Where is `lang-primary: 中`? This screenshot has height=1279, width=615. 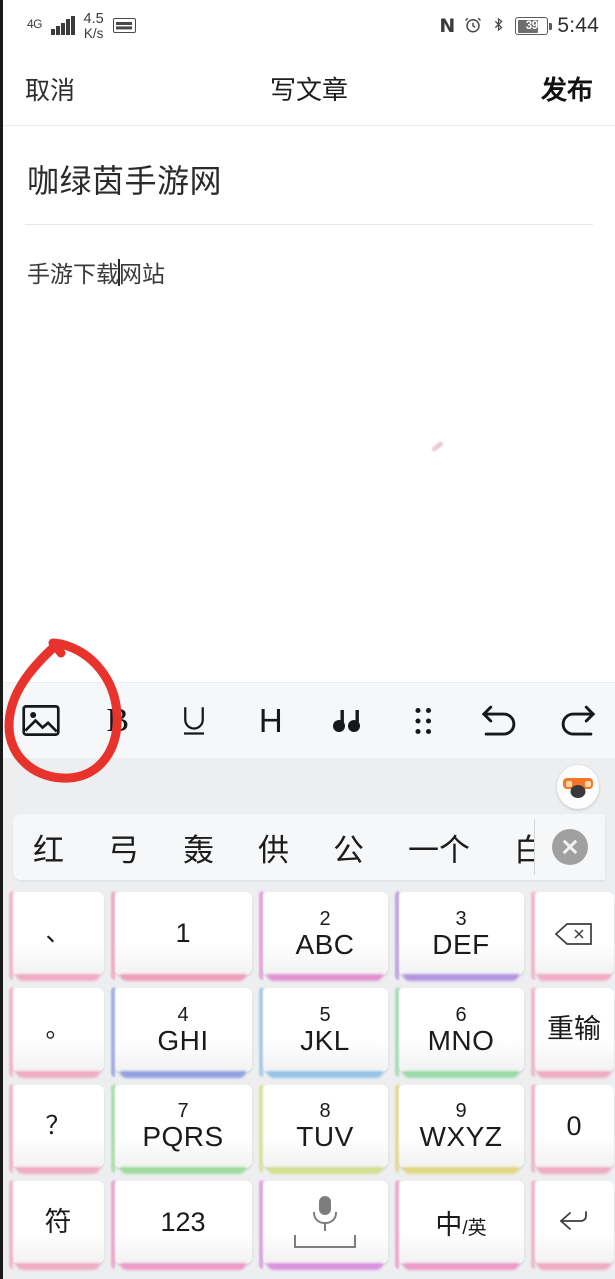 lang-primary: 中 is located at coordinates (449, 1224).